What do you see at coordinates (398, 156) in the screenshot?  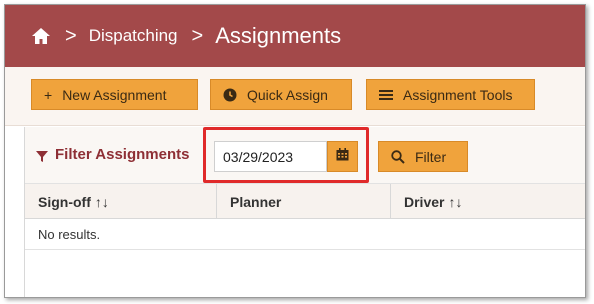 I see `search-icon` at bounding box center [398, 156].